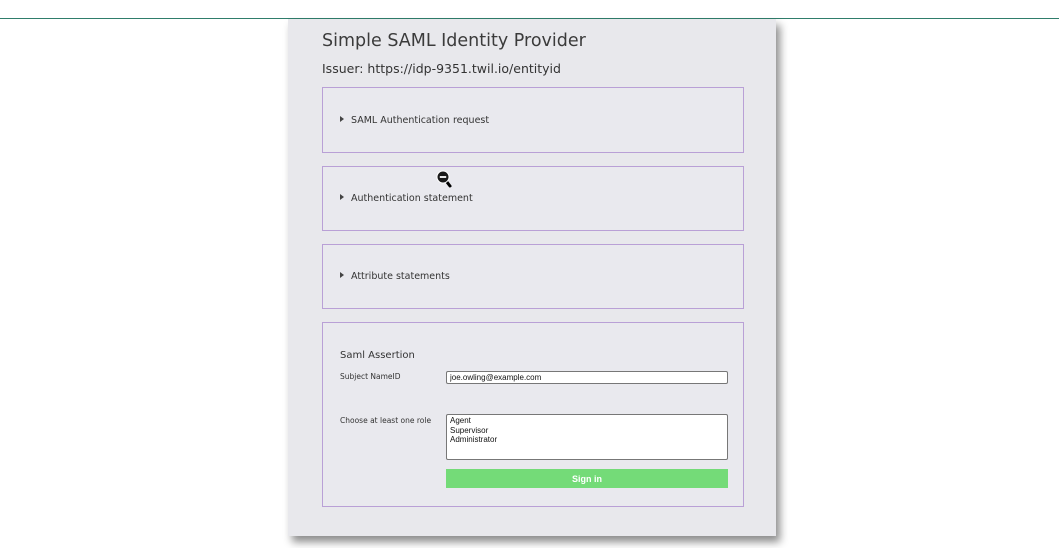 Image resolution: width=1059 pixels, height=548 pixels. I want to click on role-option-supervisor: Supervisor, so click(588, 431).